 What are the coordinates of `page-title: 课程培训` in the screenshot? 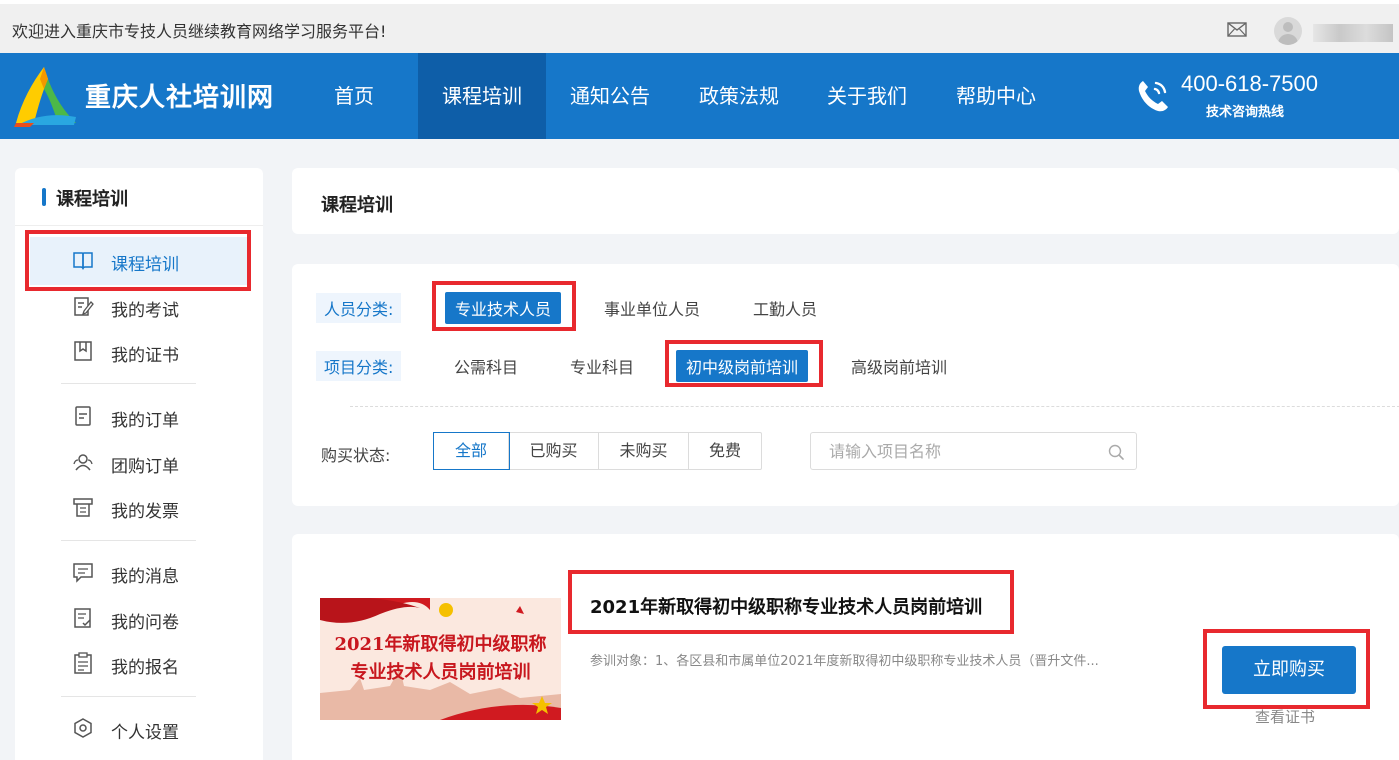 It's located at (357, 205).